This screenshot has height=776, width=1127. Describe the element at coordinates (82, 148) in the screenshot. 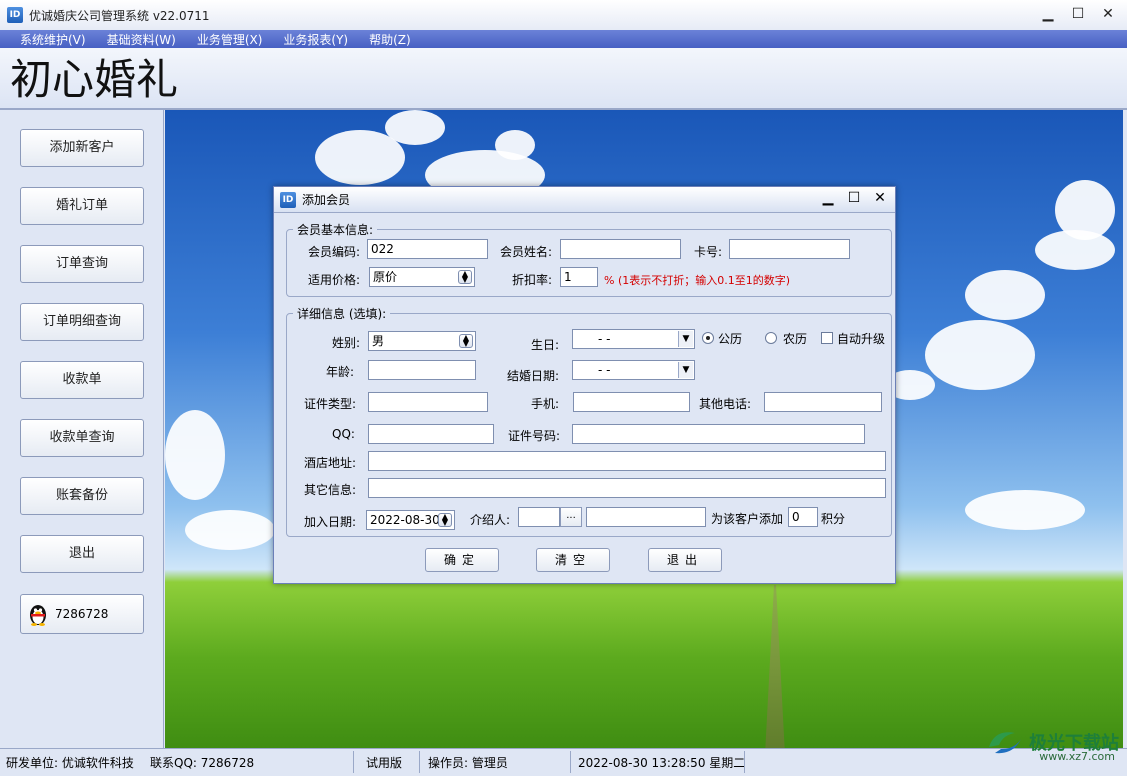

I see `add-customer-button: 添加新客户` at that location.